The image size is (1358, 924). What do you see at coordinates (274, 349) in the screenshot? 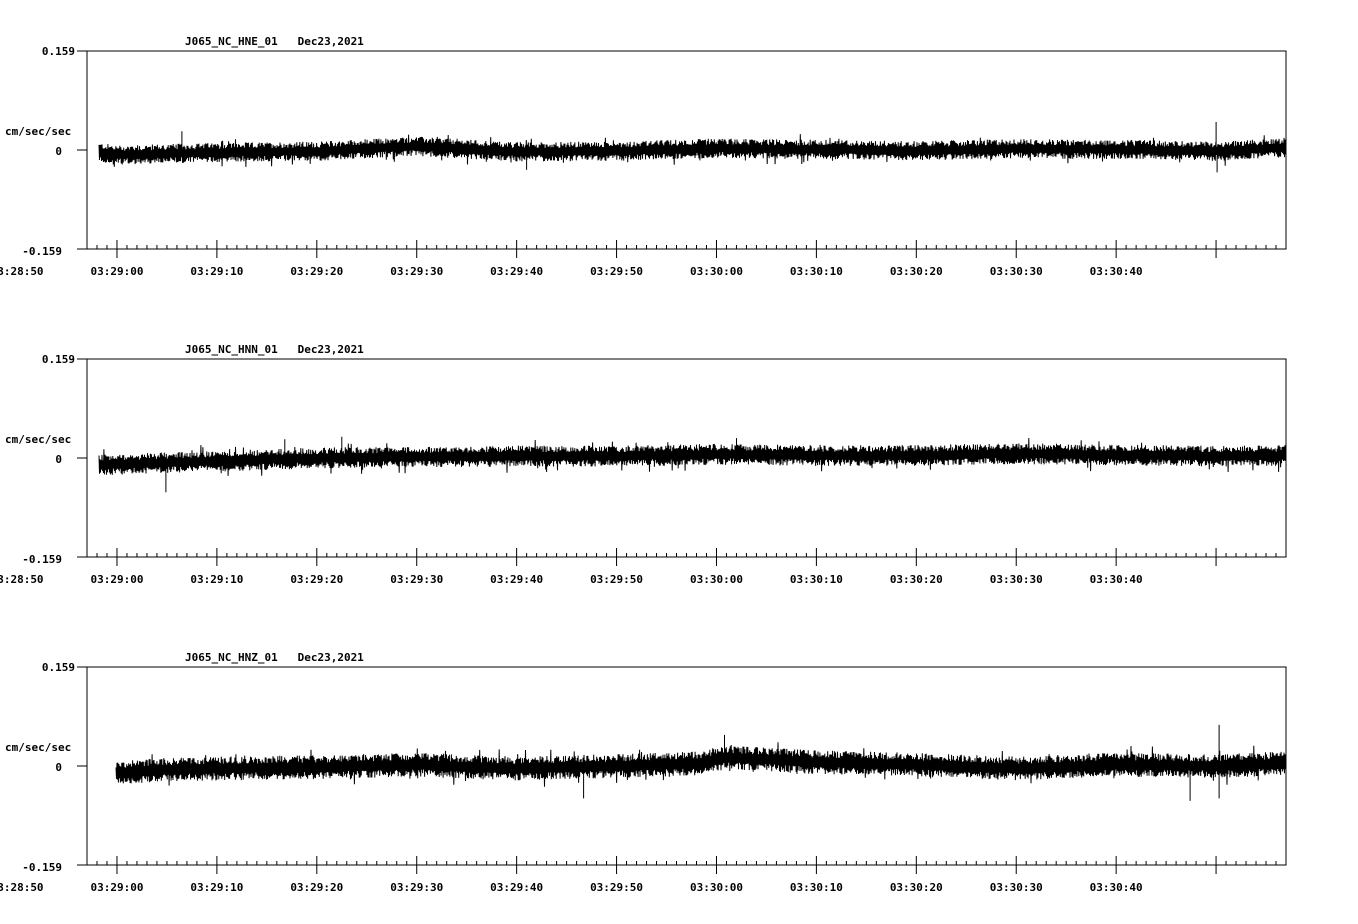
I see `panel-title: J065_NC_HNN_01 Dec23,2021` at bounding box center [274, 349].